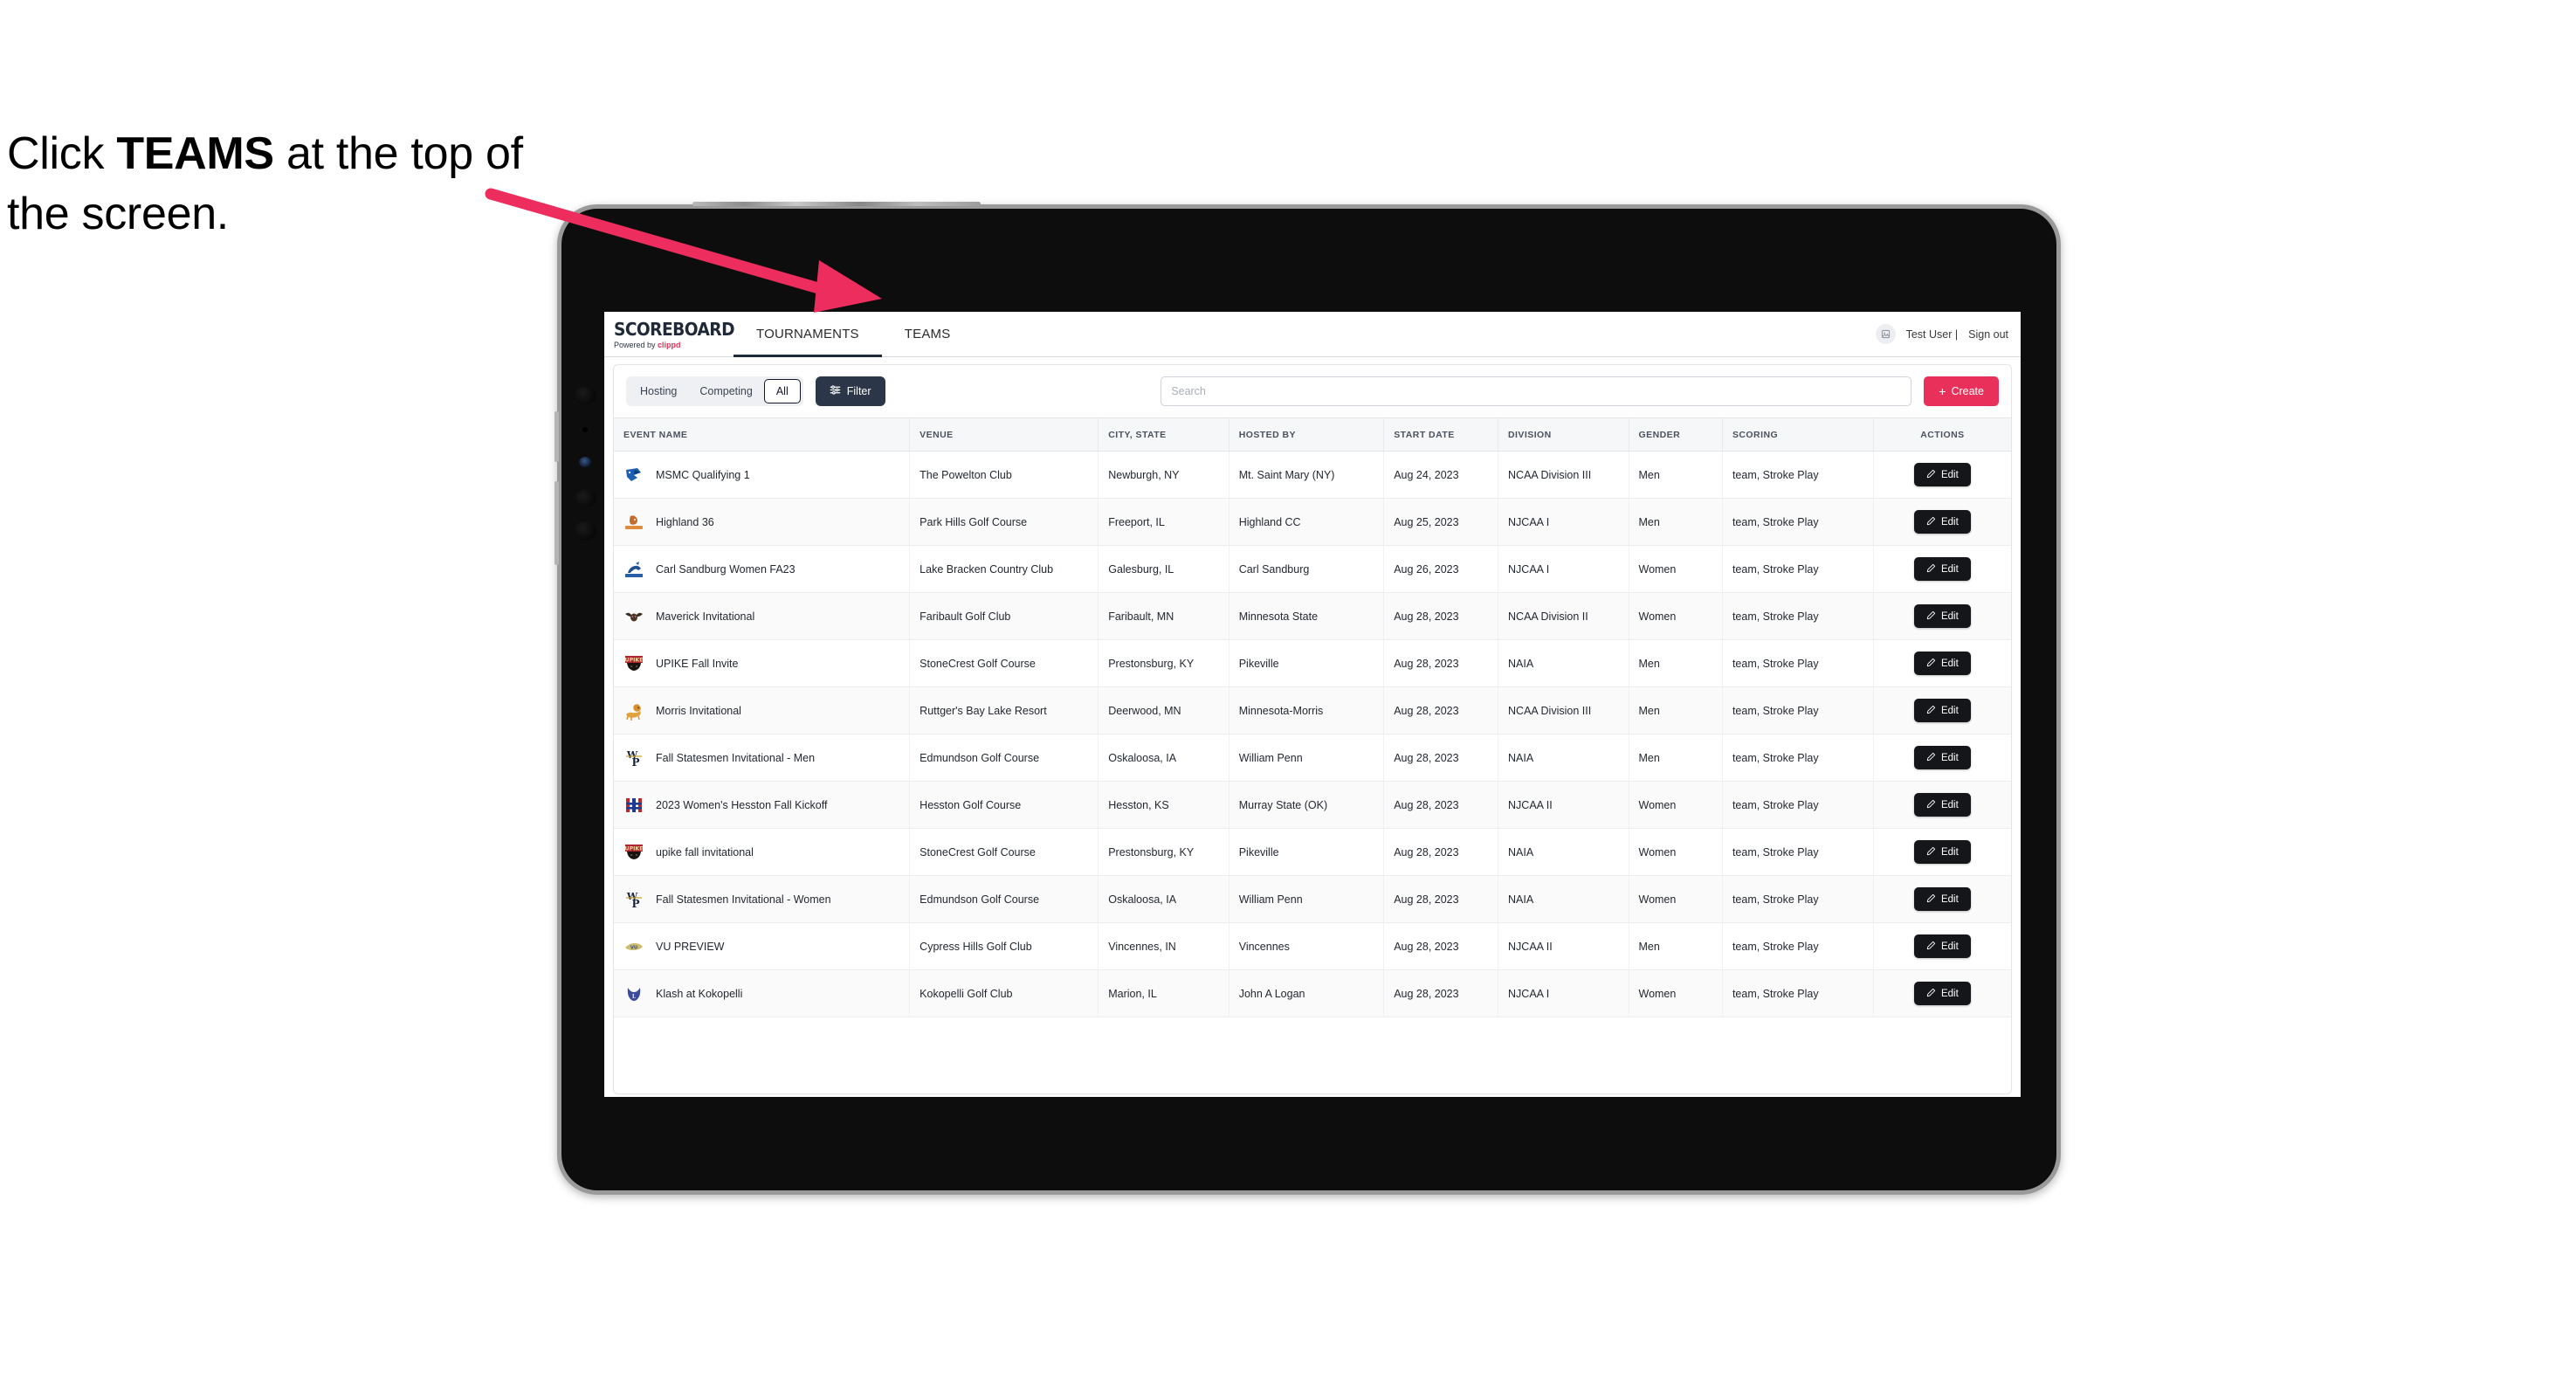 The width and height of the screenshot is (2576, 1386). Describe the element at coordinates (1988, 334) in the screenshot. I see `sign-out-link: Sign out` at that location.